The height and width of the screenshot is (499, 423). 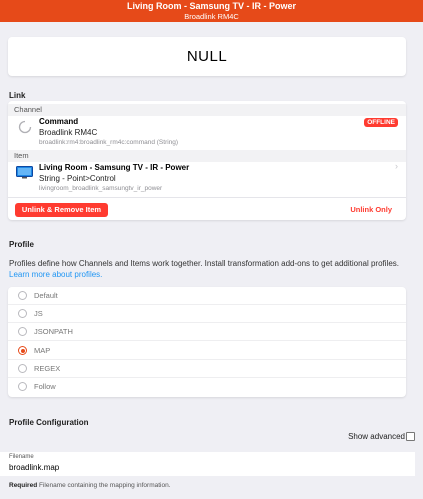 What do you see at coordinates (34, 467) in the screenshot?
I see `filename-input: broadlink.map` at bounding box center [34, 467].